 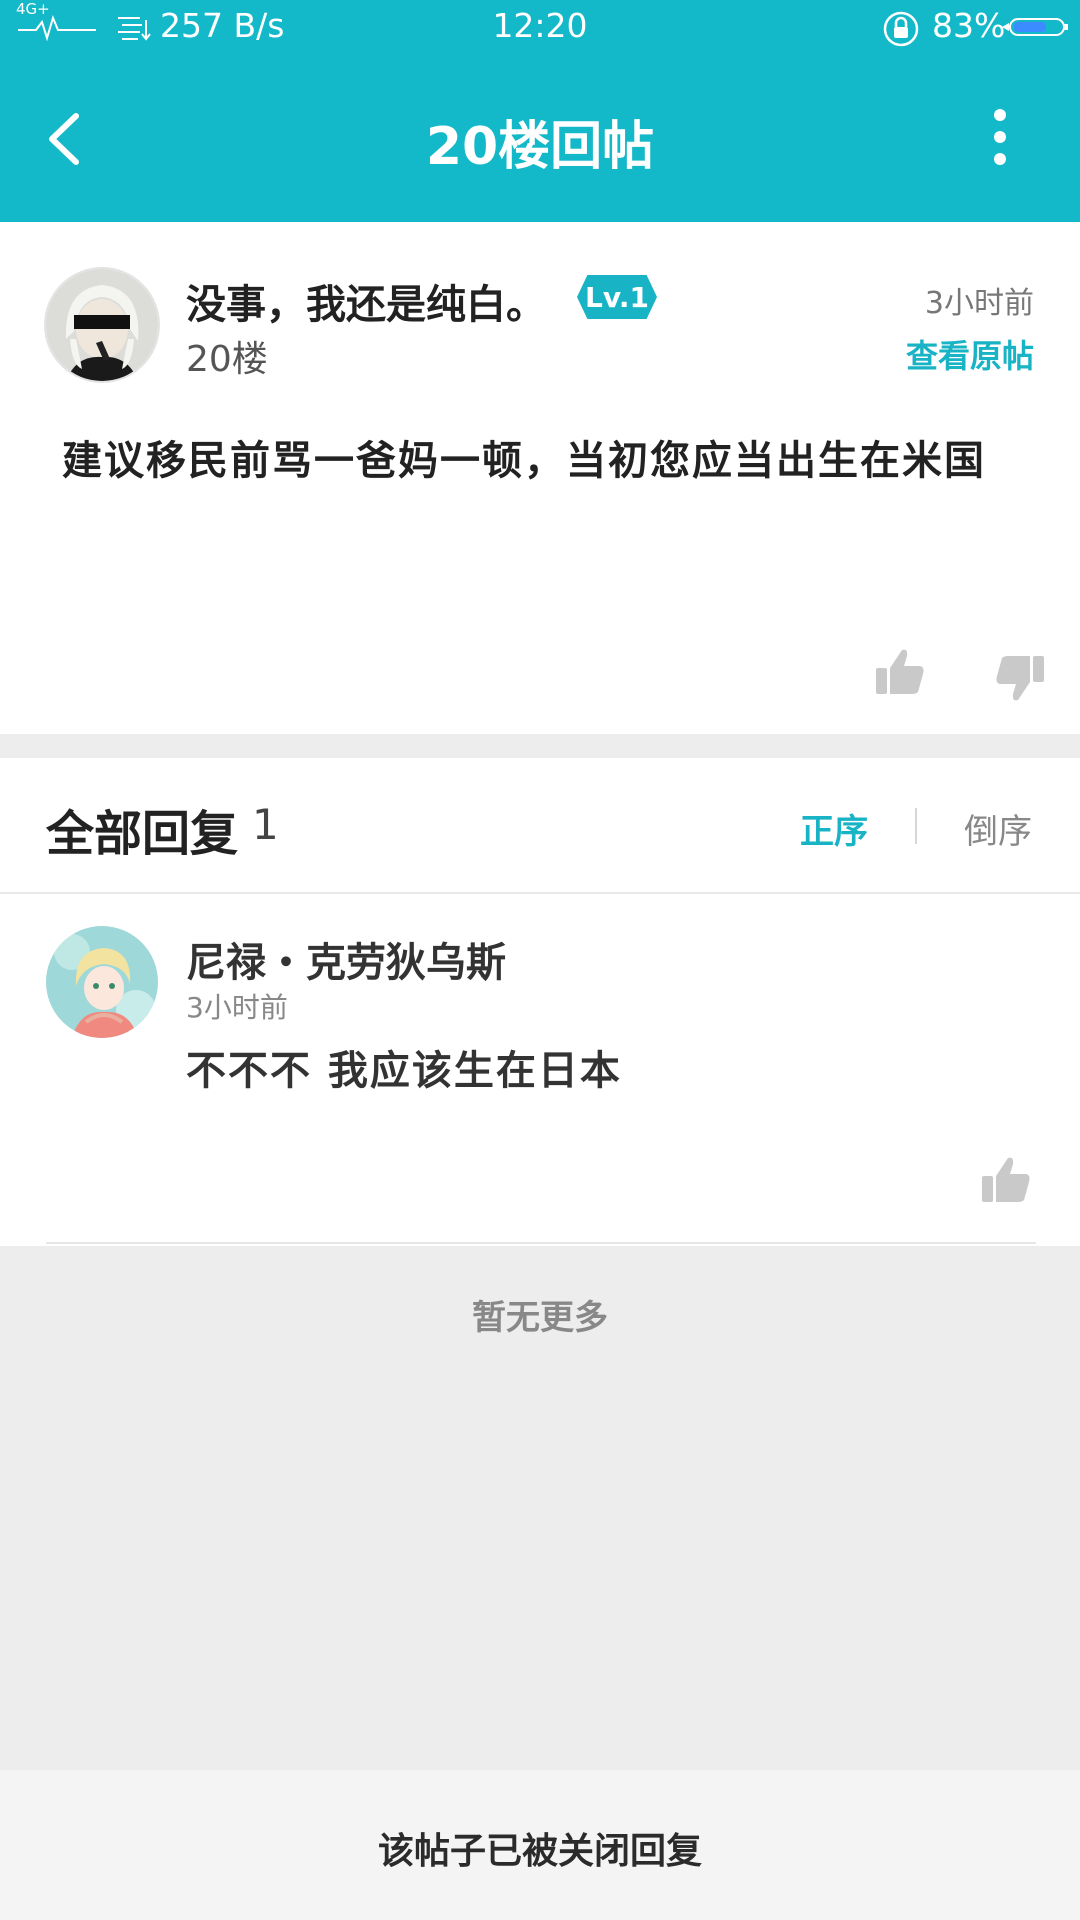 What do you see at coordinates (998, 828) in the screenshot?
I see `sort-descending-tab: 倒序` at bounding box center [998, 828].